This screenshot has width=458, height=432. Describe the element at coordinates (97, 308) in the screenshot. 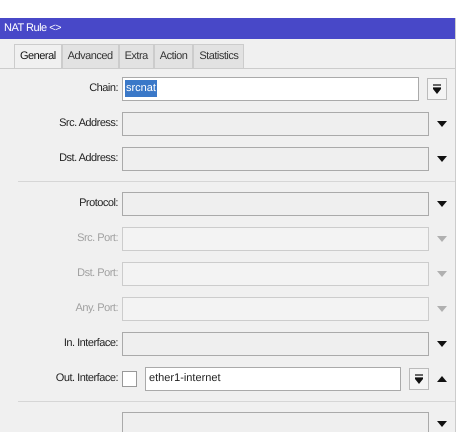

I see `field-label: Any. Port:` at that location.